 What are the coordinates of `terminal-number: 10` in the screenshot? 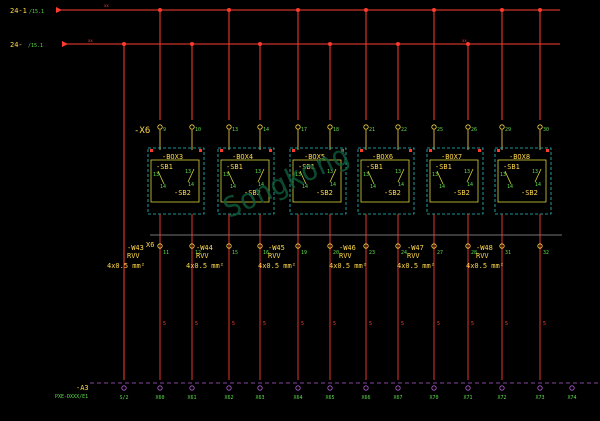 It's located at (198, 130).